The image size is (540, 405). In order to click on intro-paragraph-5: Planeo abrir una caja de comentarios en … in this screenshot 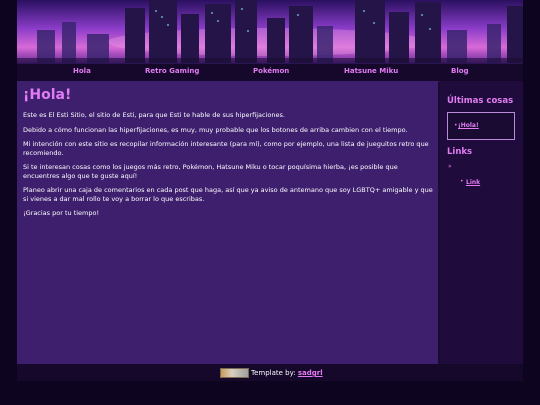, I will do `click(228, 194)`.